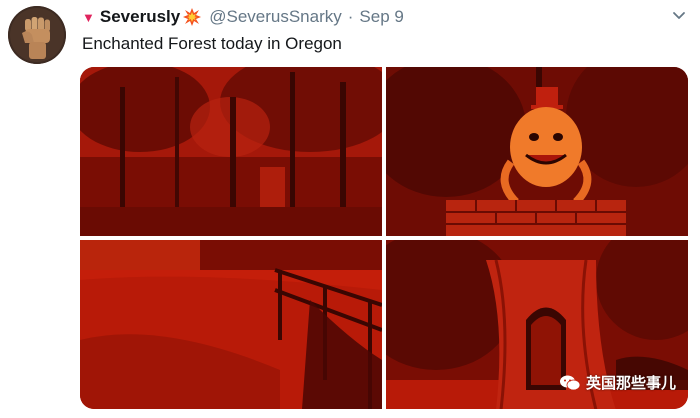 The height and width of the screenshot is (418, 700). Describe the element at coordinates (630, 383) in the screenshot. I see `watermark-text: 英国那些事儿` at that location.